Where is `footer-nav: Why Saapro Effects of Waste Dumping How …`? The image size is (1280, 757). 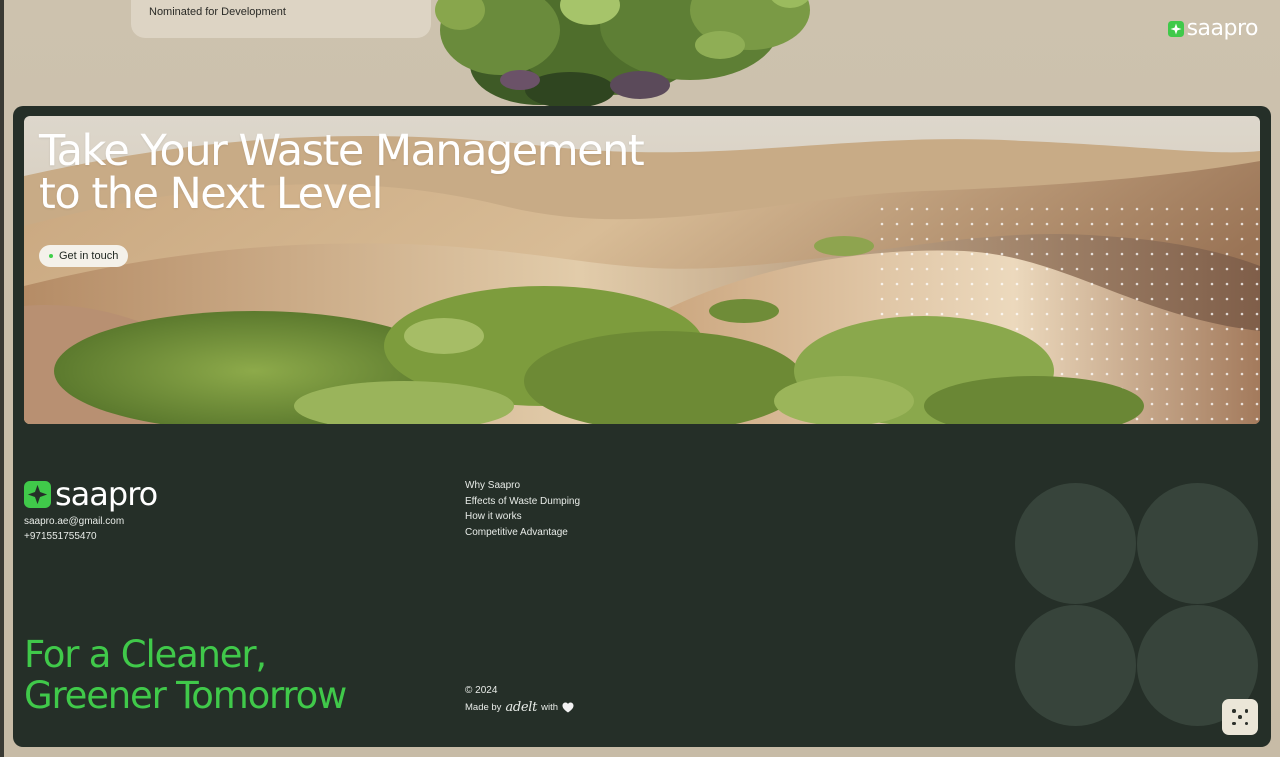
footer-nav: Why Saapro Effects of Waste Dumping How … is located at coordinates (522, 509).